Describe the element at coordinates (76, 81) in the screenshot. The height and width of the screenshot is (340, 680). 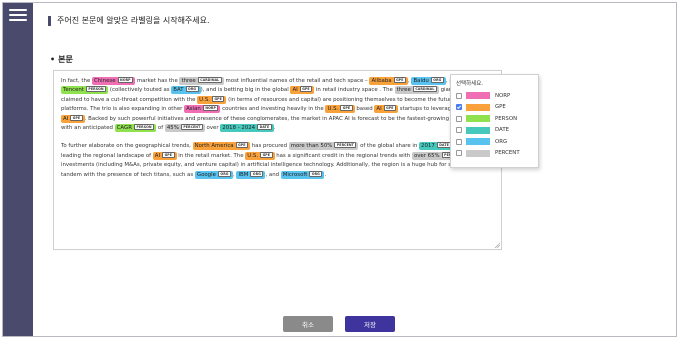
I see `body-text: In fact, the` at that location.